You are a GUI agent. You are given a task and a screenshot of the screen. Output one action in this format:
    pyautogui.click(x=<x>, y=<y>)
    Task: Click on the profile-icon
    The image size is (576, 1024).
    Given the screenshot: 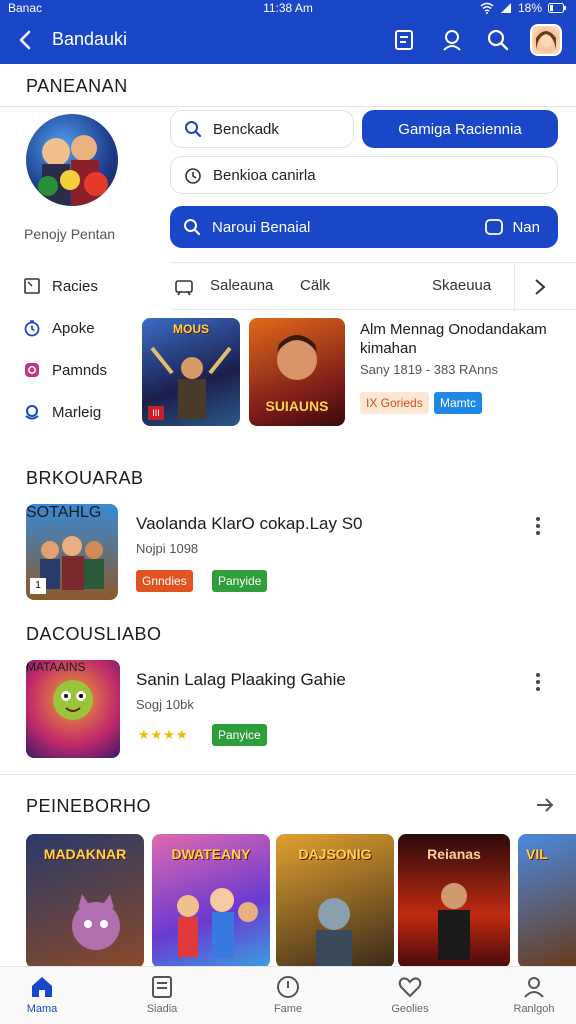 What is the action you would take?
    pyautogui.click(x=452, y=40)
    